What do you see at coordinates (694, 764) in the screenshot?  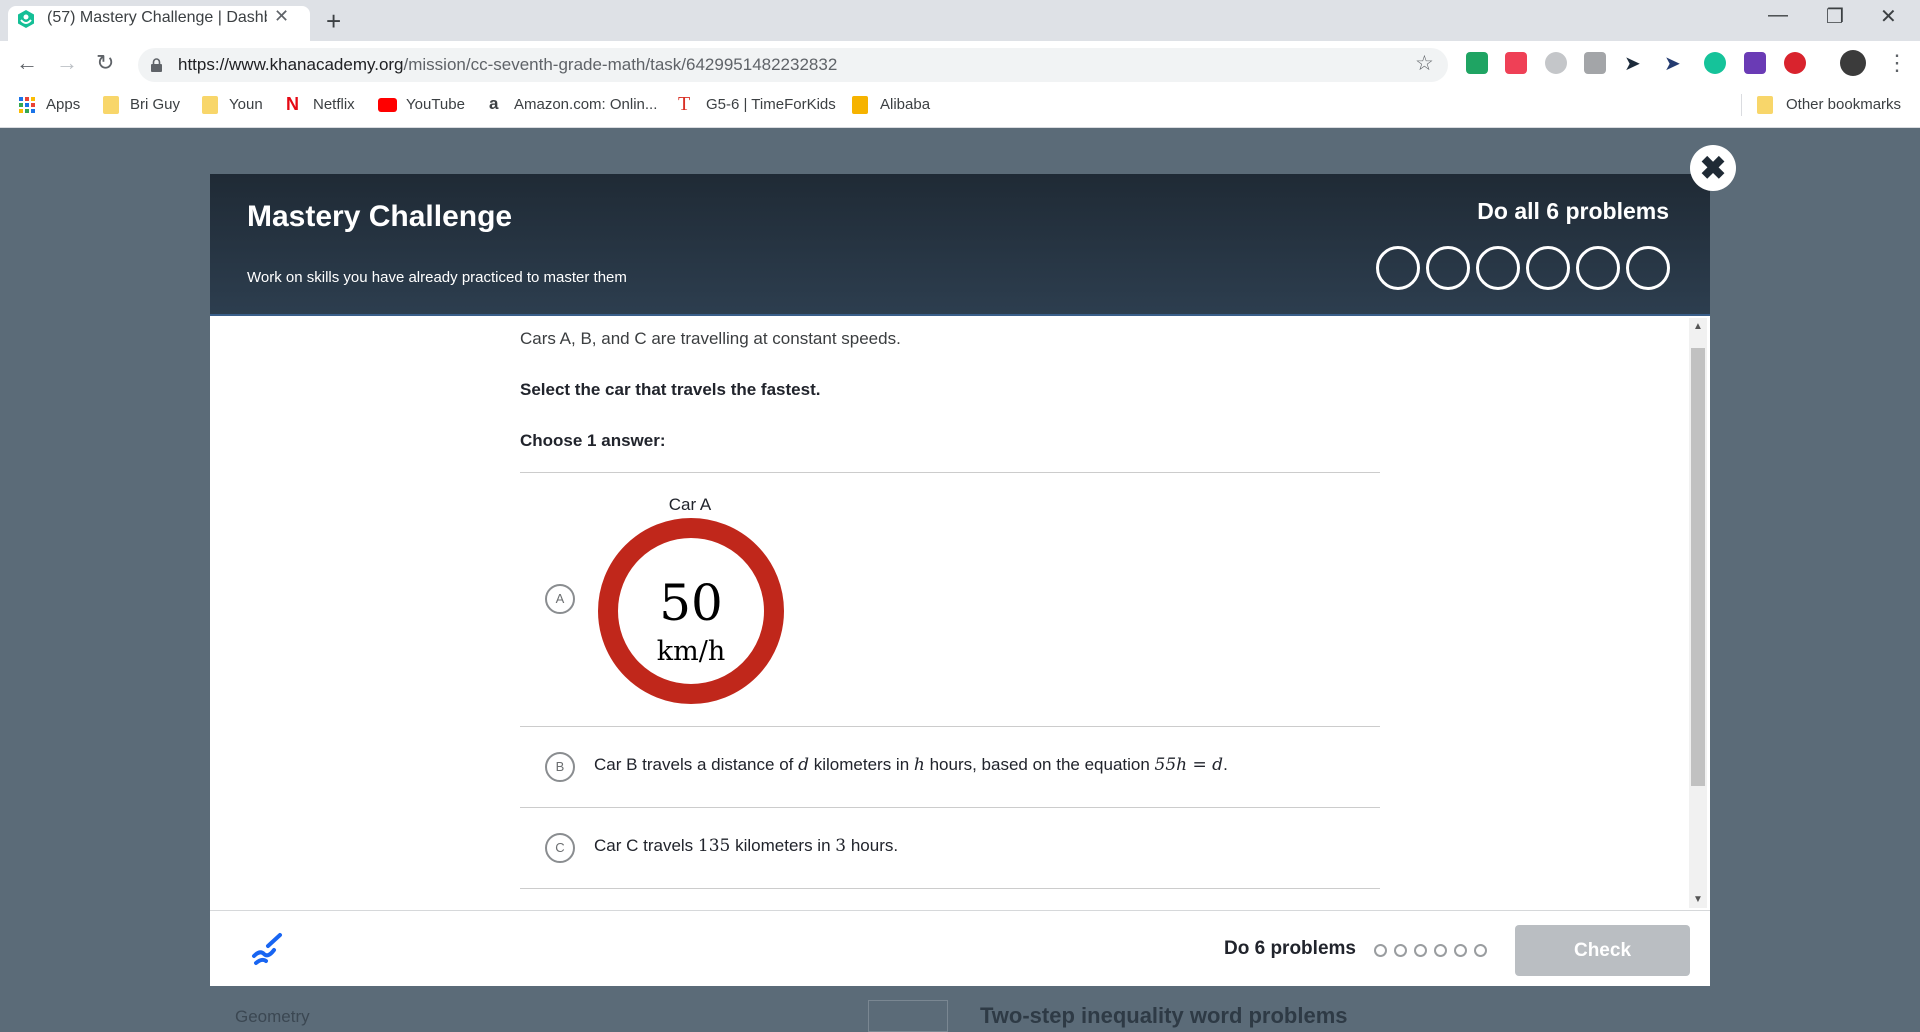 I see `choice-b-text-1: Car B travels a distance of` at bounding box center [694, 764].